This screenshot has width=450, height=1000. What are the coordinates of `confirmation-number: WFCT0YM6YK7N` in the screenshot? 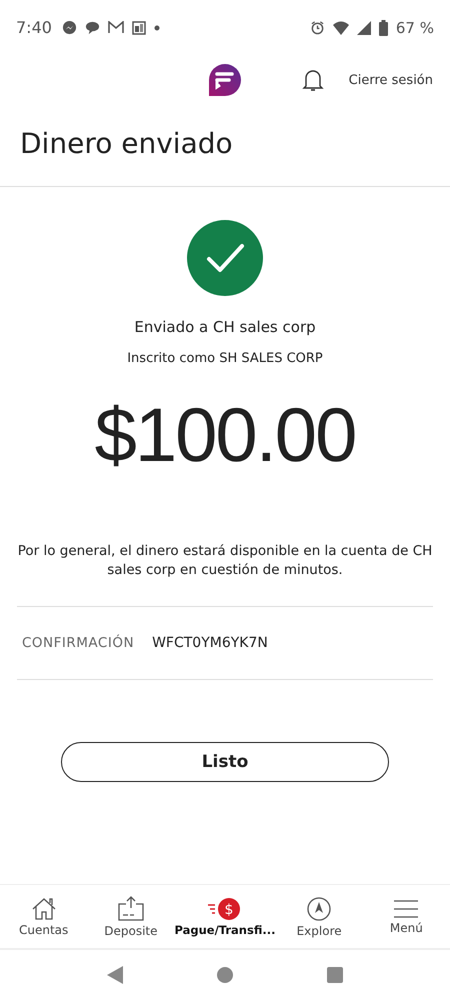 It's located at (210, 643).